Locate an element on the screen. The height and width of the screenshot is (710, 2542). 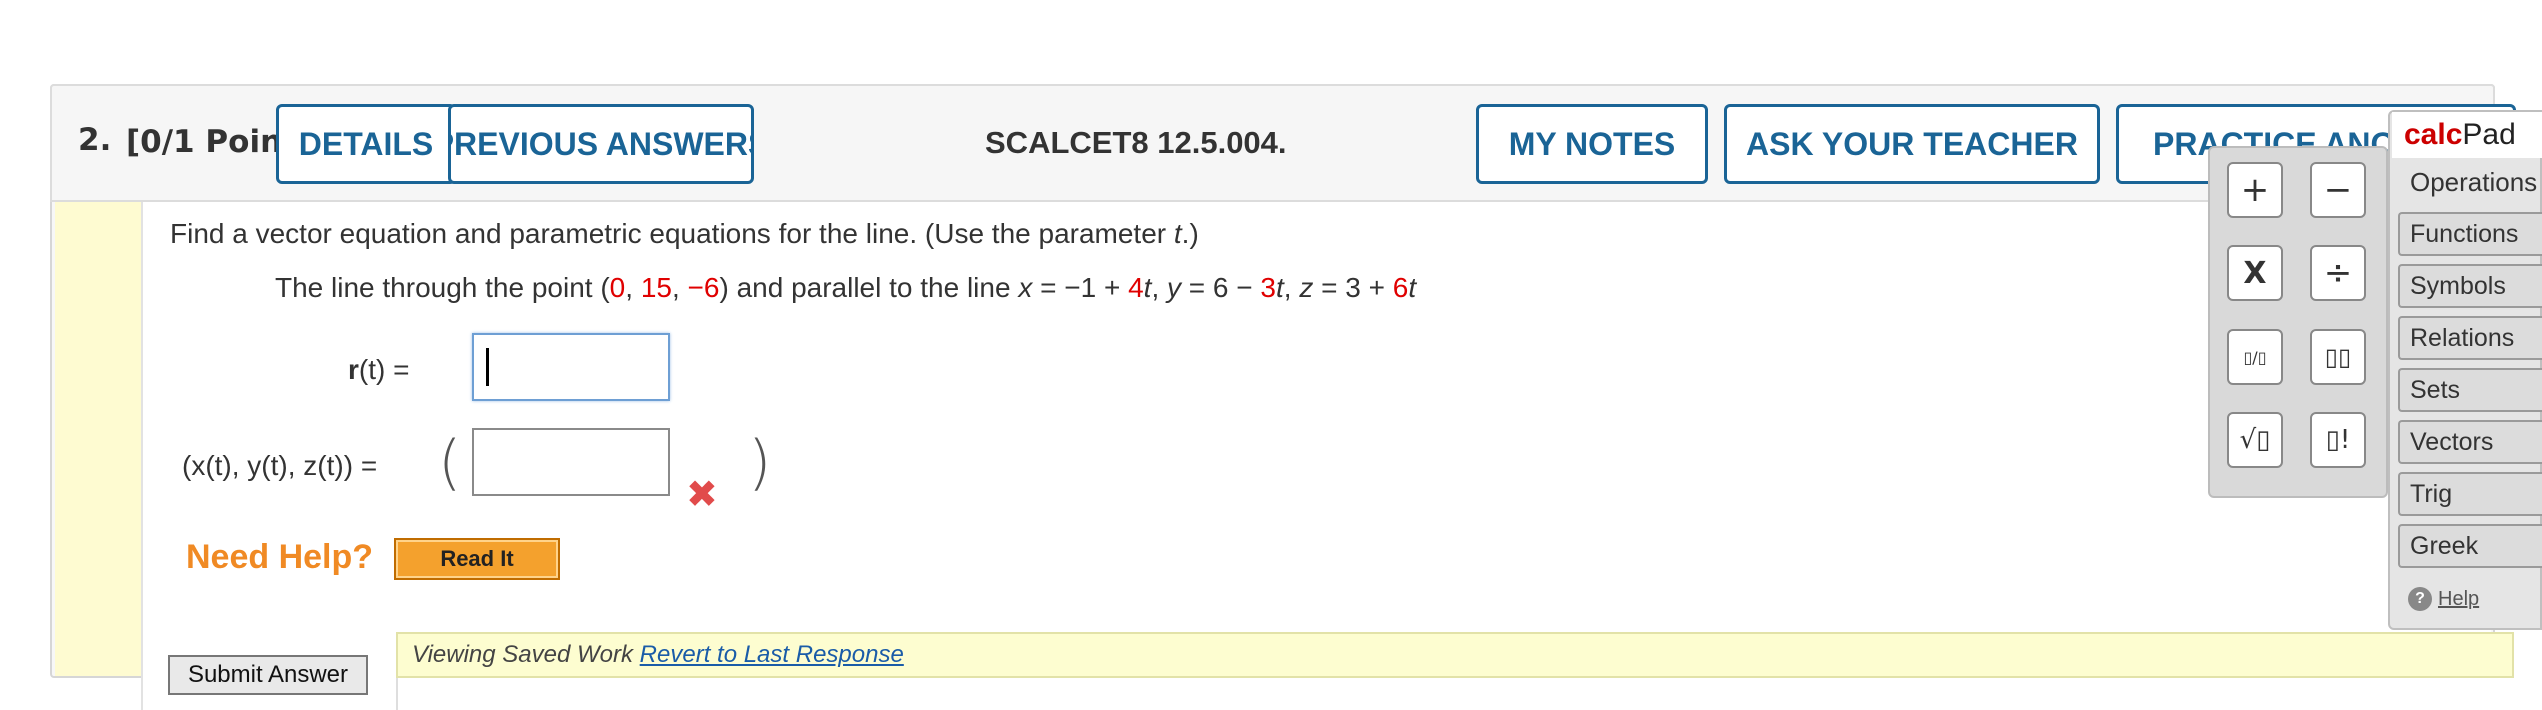
my-notes-button: MY NOTES is located at coordinates (1592, 144).